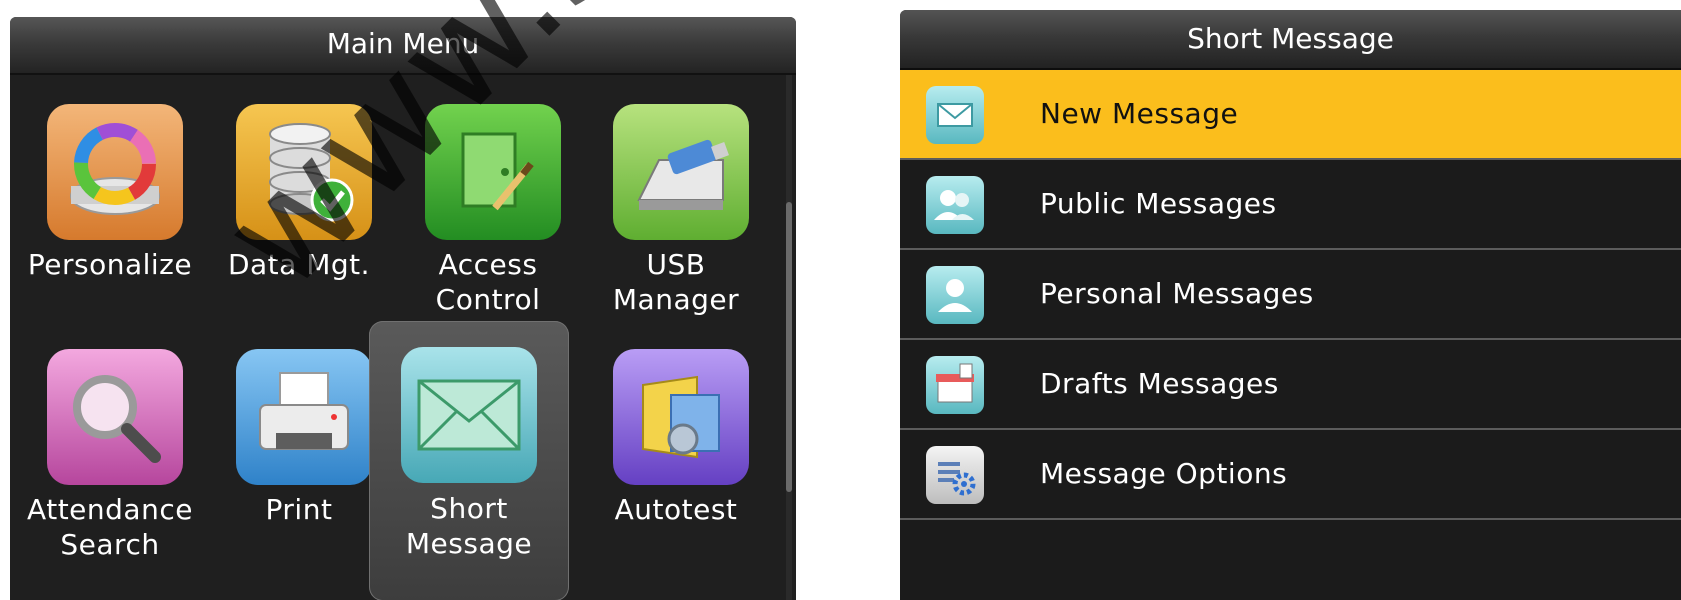 The width and height of the screenshot is (1681, 600). I want to click on menu-item-usb-manager: USB Manager, so click(676, 217).